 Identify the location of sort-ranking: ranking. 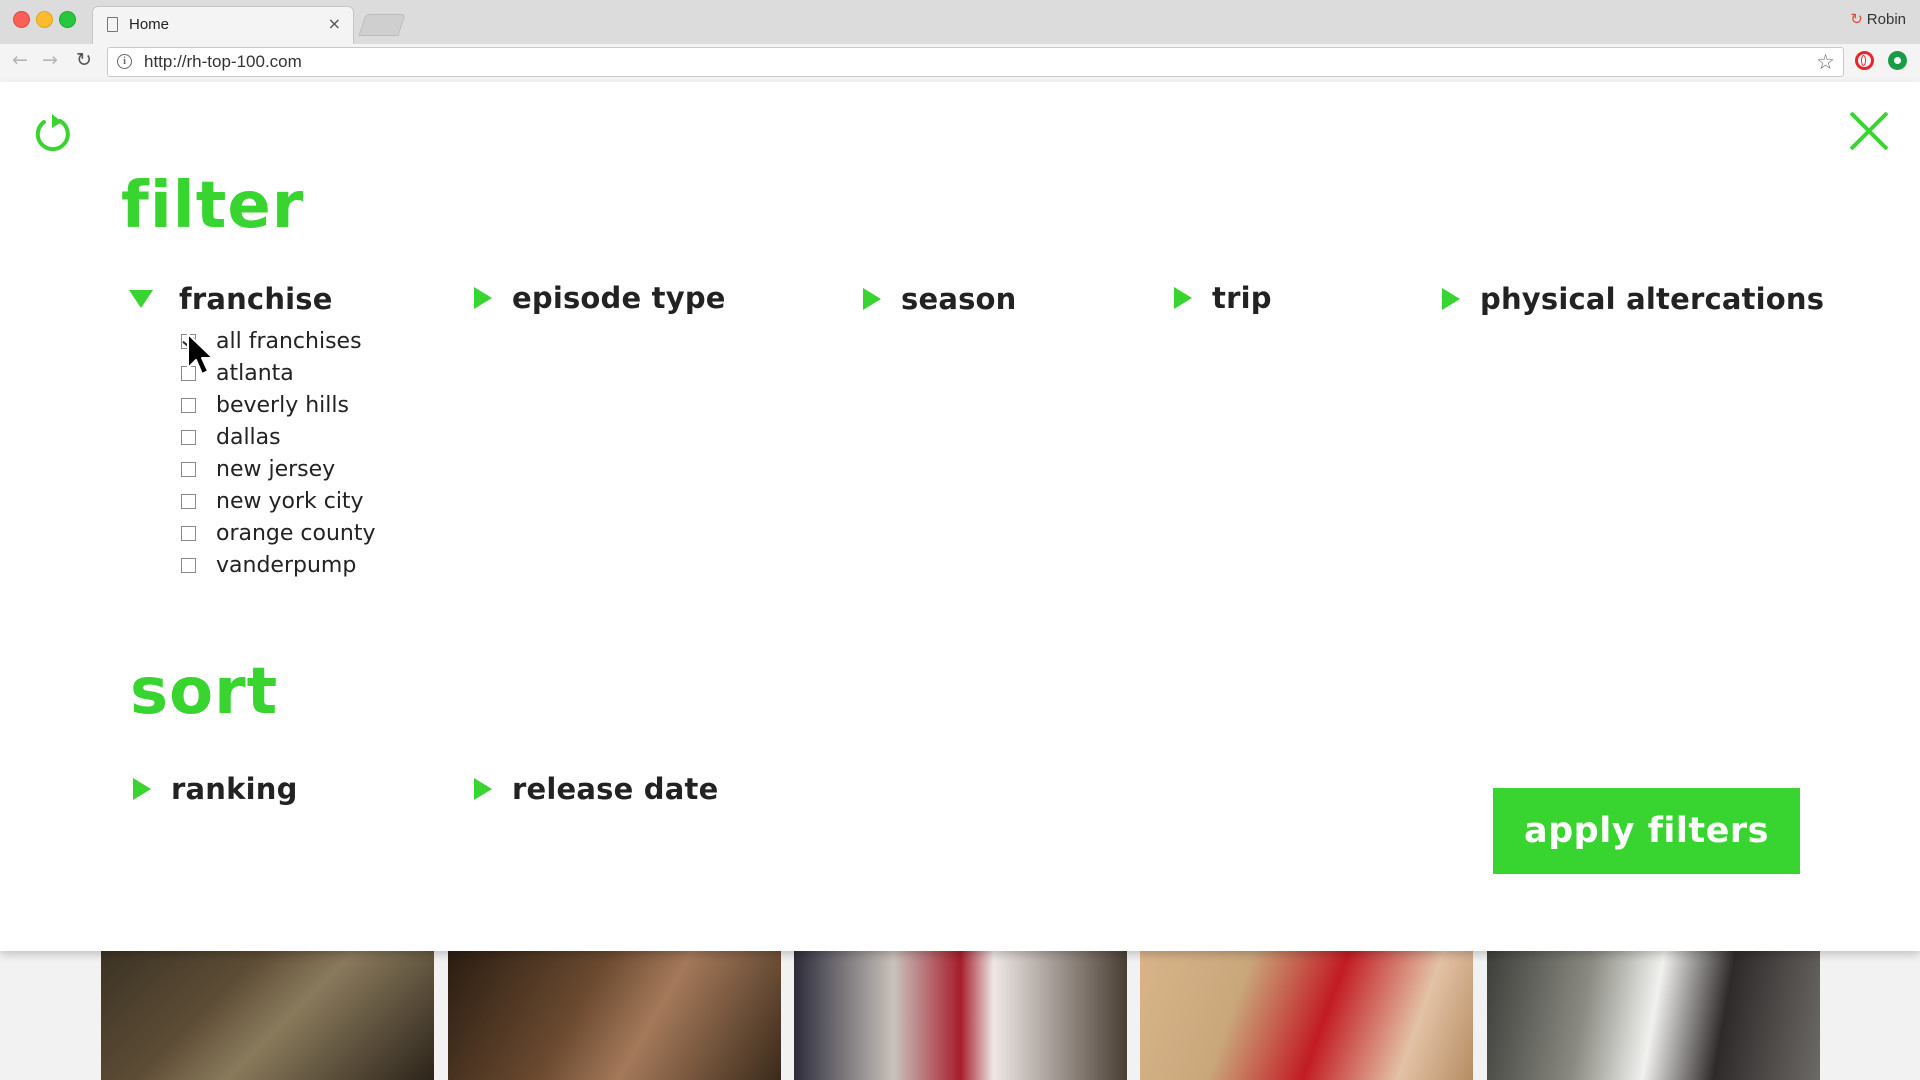
(215, 789).